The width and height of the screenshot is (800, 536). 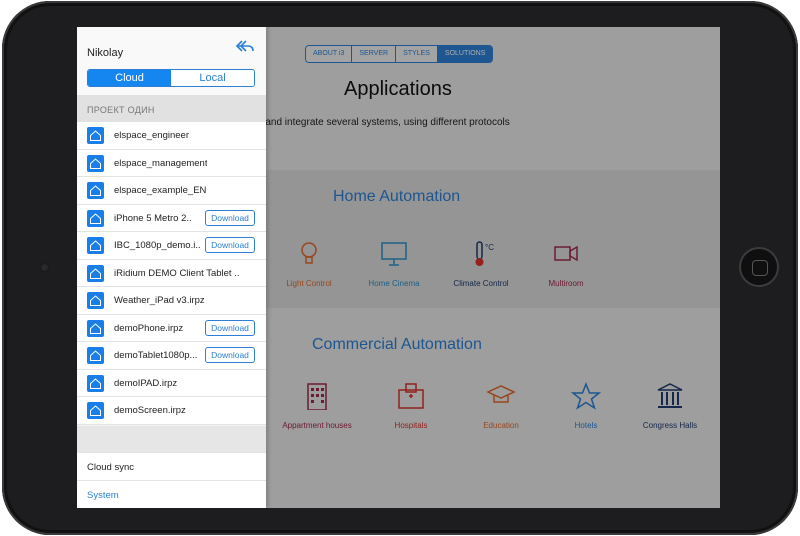 I want to click on storage-segmented-control: Cloud Local, so click(x=171, y=78).